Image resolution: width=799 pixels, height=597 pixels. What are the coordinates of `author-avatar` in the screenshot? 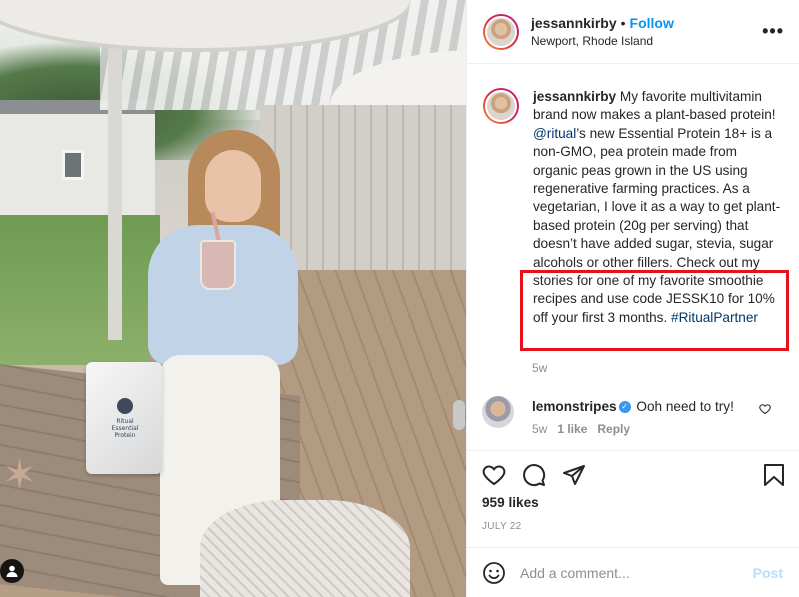 It's located at (501, 31).